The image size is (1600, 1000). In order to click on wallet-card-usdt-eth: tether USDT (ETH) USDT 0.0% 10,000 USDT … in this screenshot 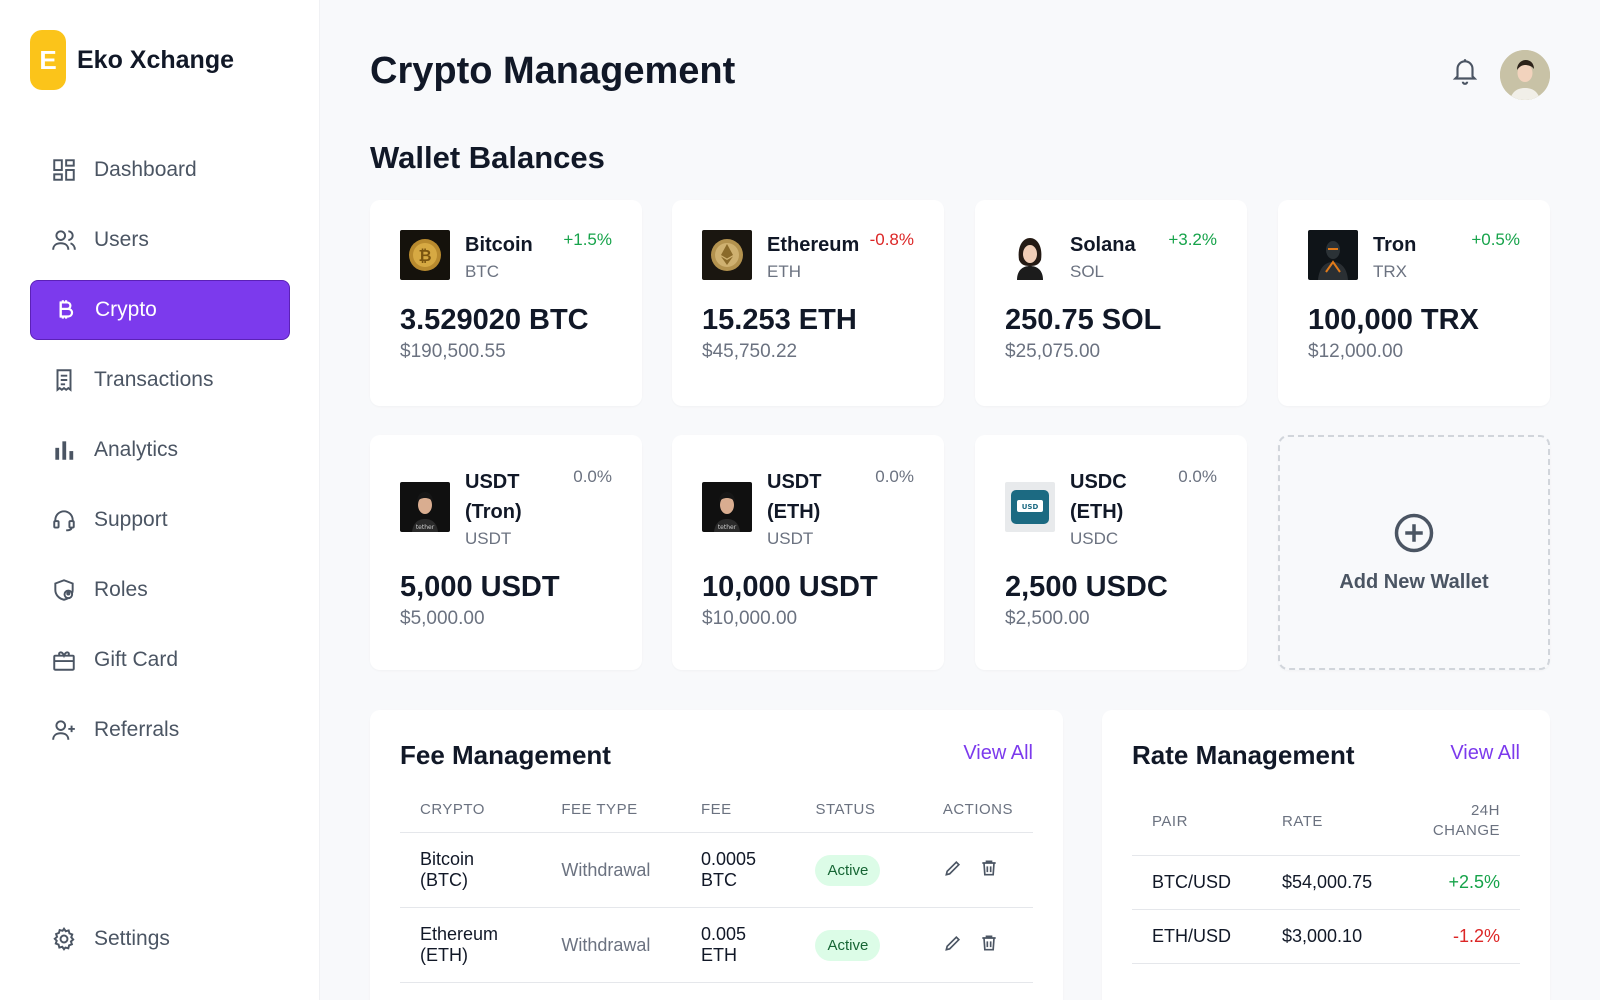, I will do `click(808, 552)`.